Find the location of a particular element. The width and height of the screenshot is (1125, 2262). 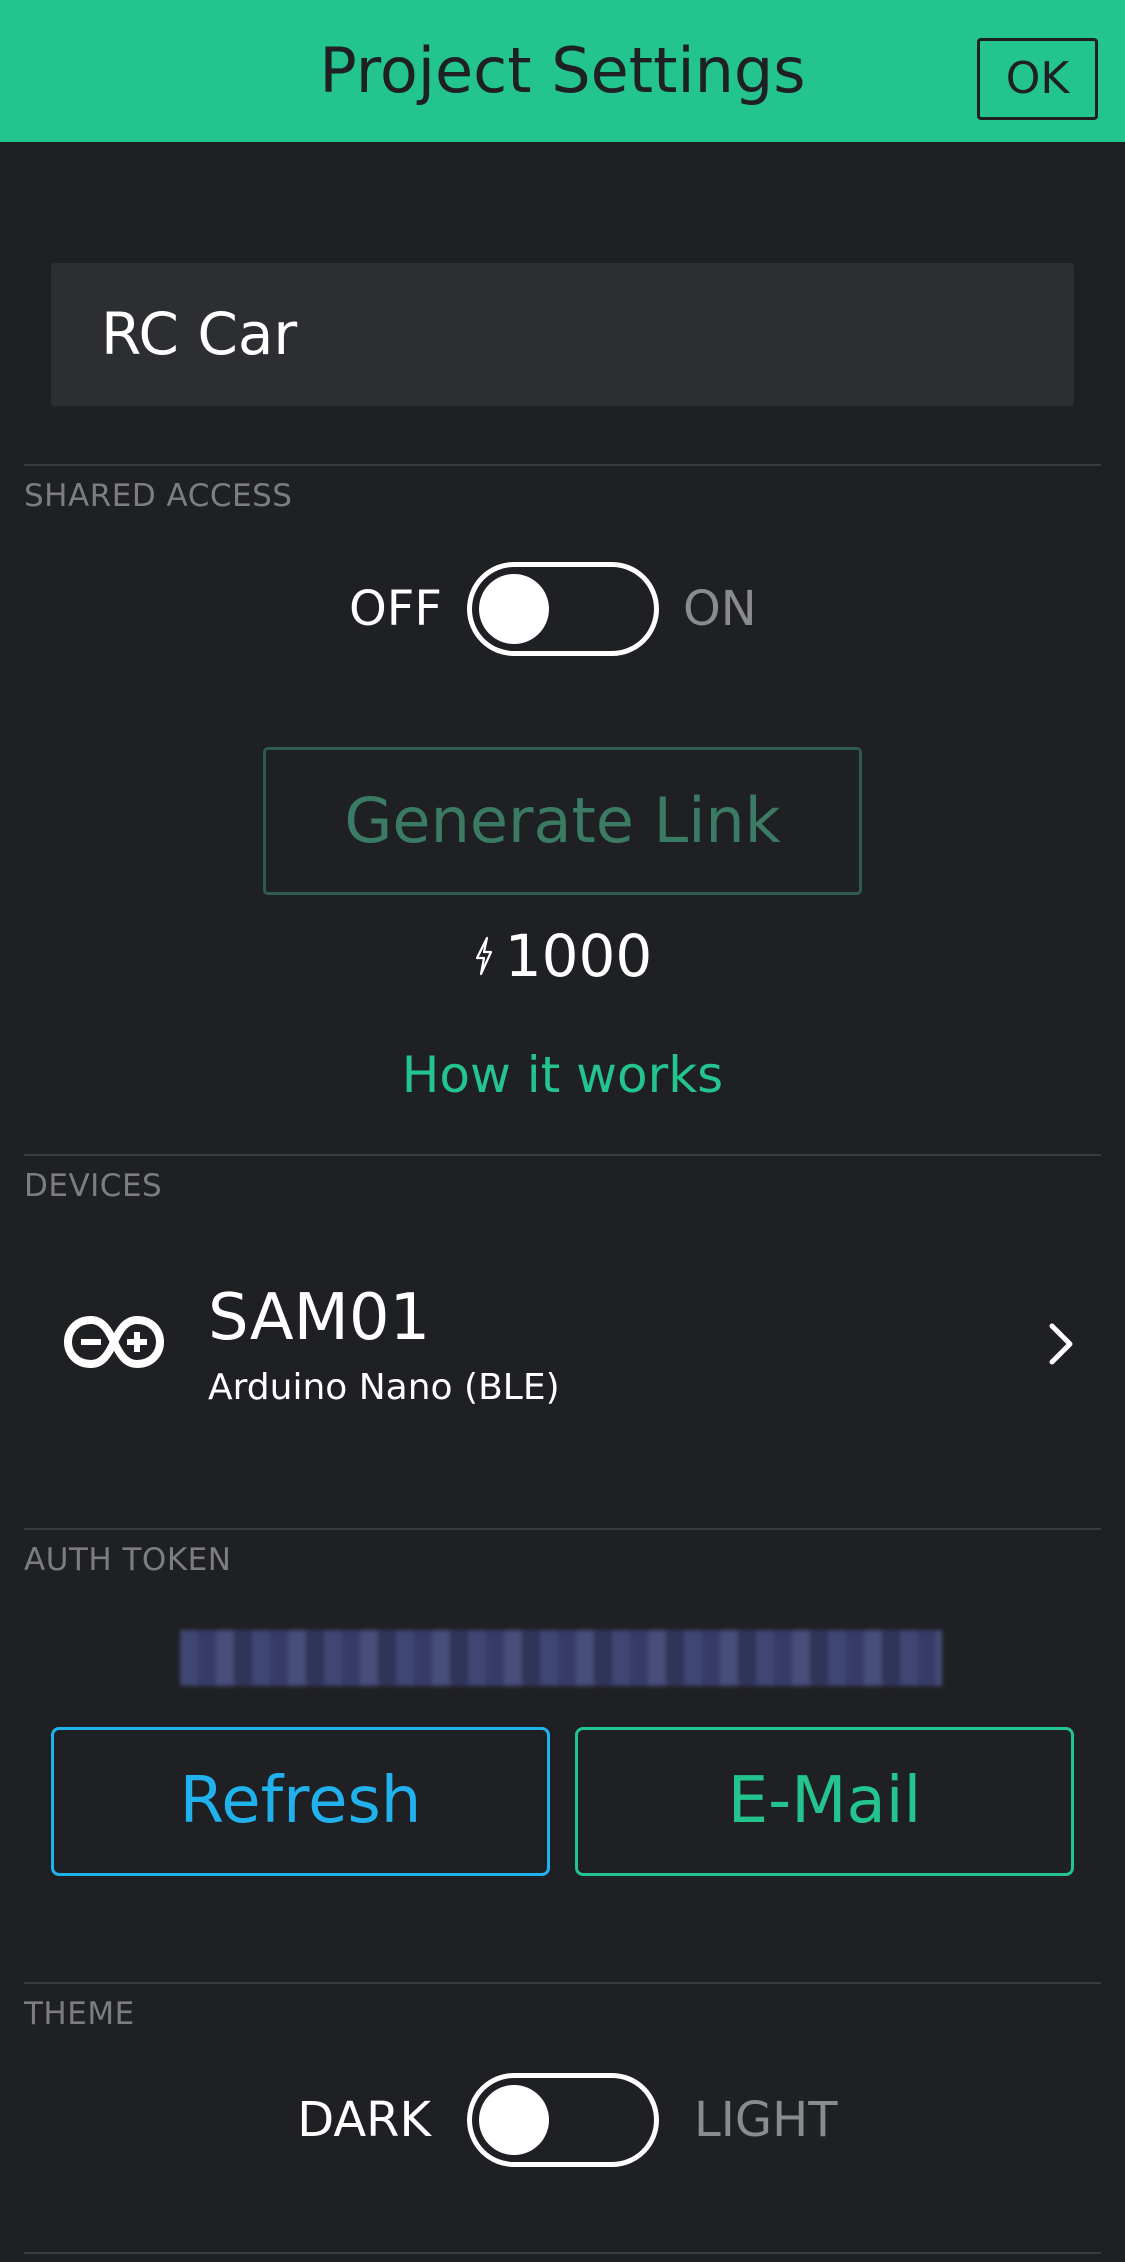

theme-dark-label: DARK is located at coordinates (364, 2120).